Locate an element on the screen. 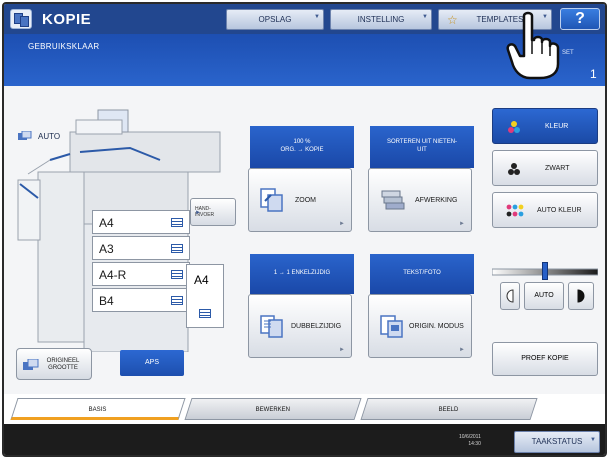 The width and height of the screenshot is (609, 459). density-slider is located at coordinates (545, 271).